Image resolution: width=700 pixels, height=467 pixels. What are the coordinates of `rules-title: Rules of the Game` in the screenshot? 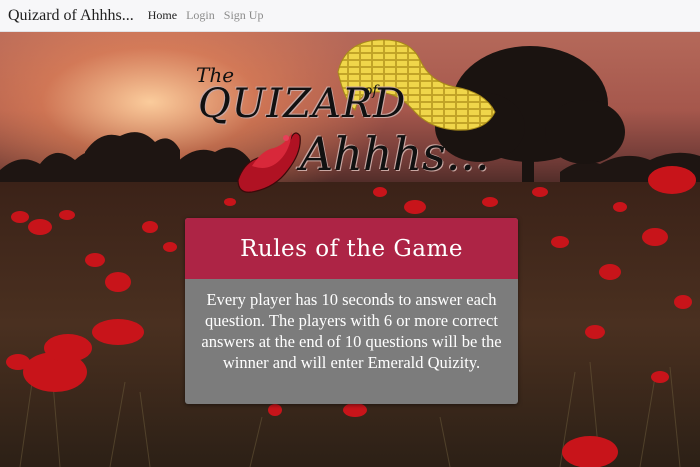 It's located at (351, 248).